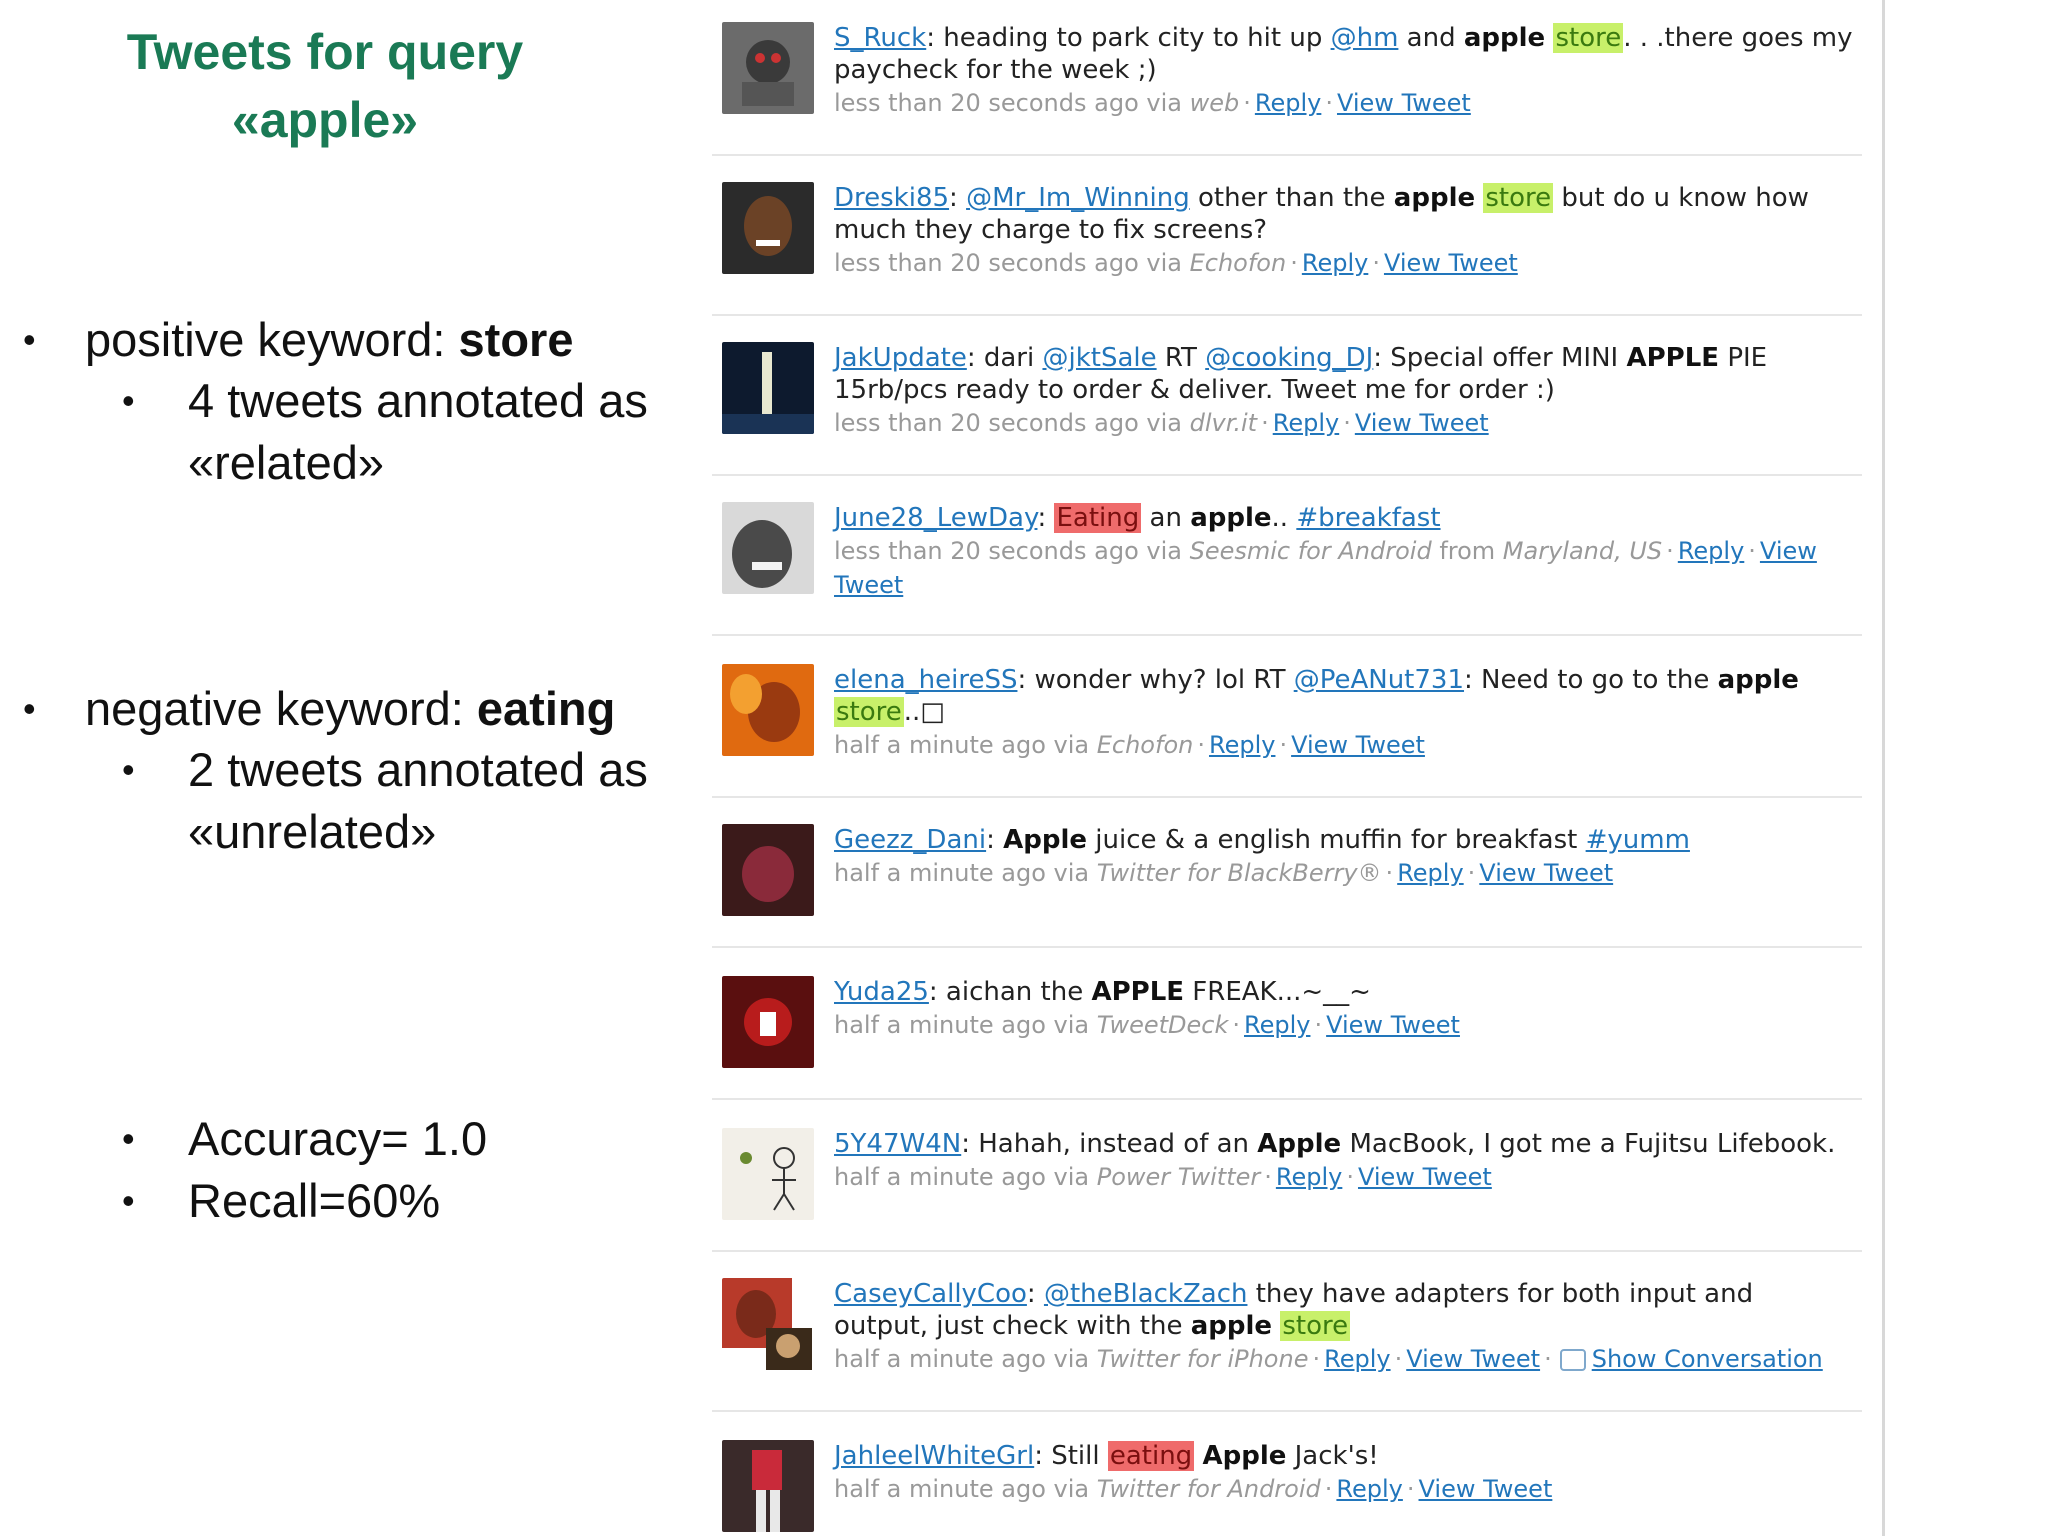 The height and width of the screenshot is (1536, 2048). What do you see at coordinates (1883, 768) in the screenshot?
I see `page-border` at bounding box center [1883, 768].